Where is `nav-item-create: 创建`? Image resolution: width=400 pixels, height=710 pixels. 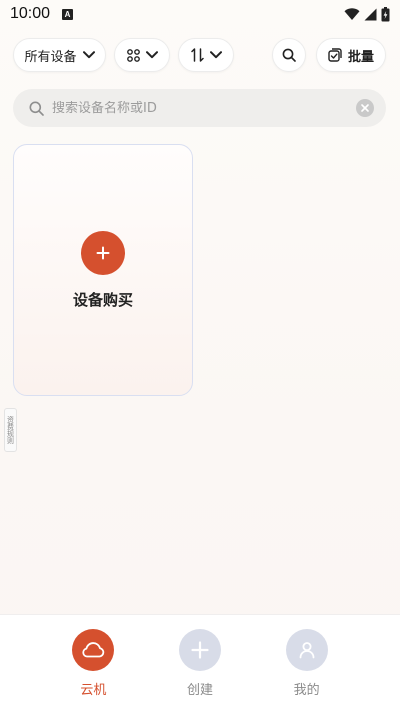 nav-item-create: 创建 is located at coordinates (200, 662).